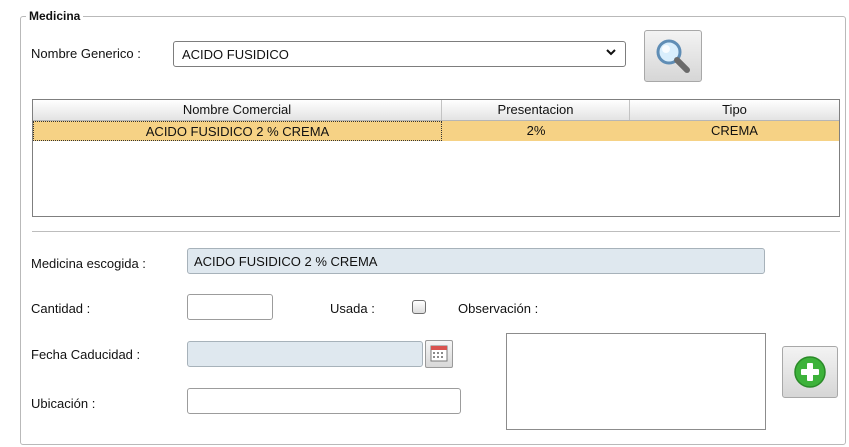  What do you see at coordinates (286, 261) in the screenshot?
I see `medicina-escogida-value: ACIDO FUSIDICO 2 % CREMA` at bounding box center [286, 261].